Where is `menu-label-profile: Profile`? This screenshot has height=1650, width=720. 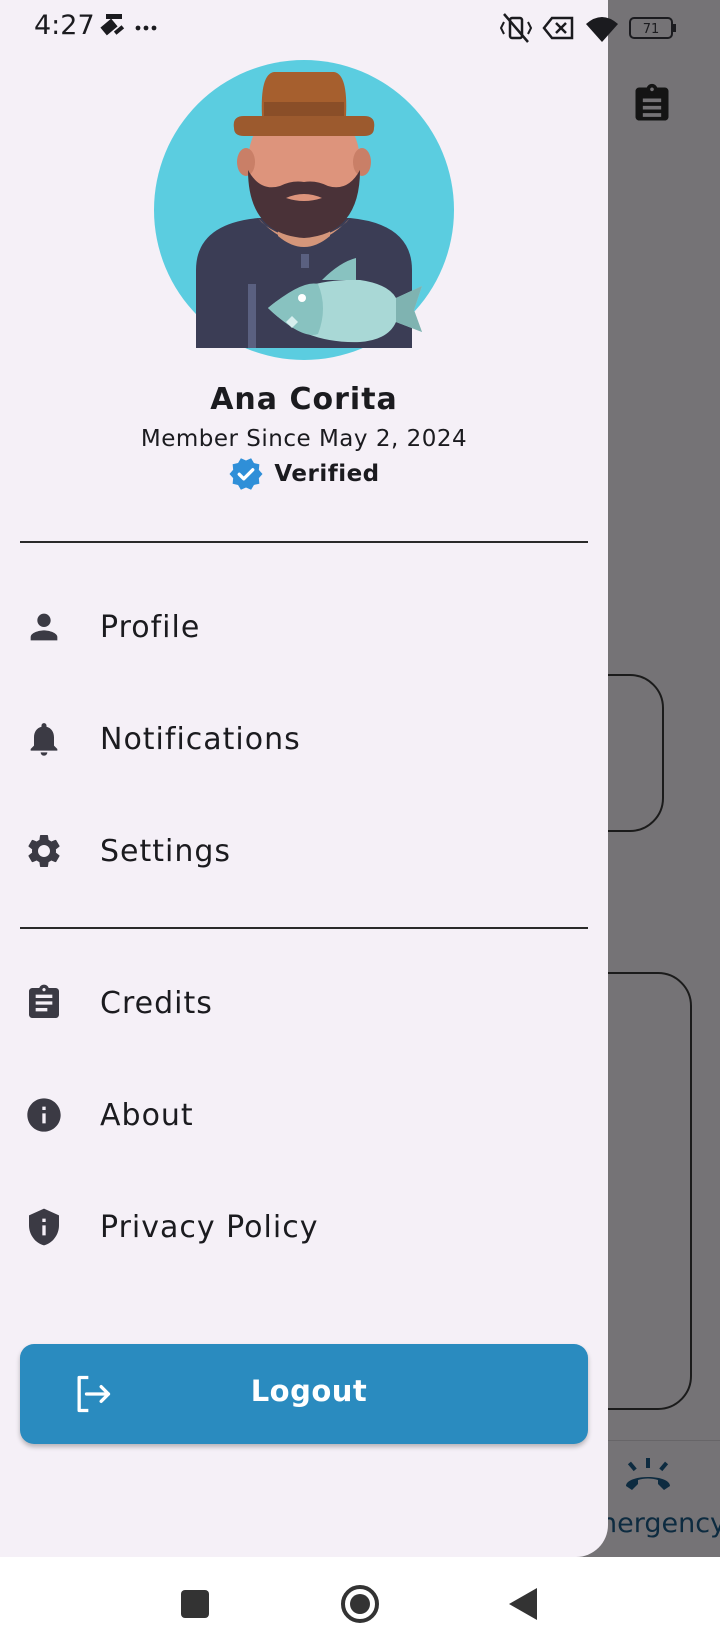
menu-label-profile: Profile is located at coordinates (150, 627).